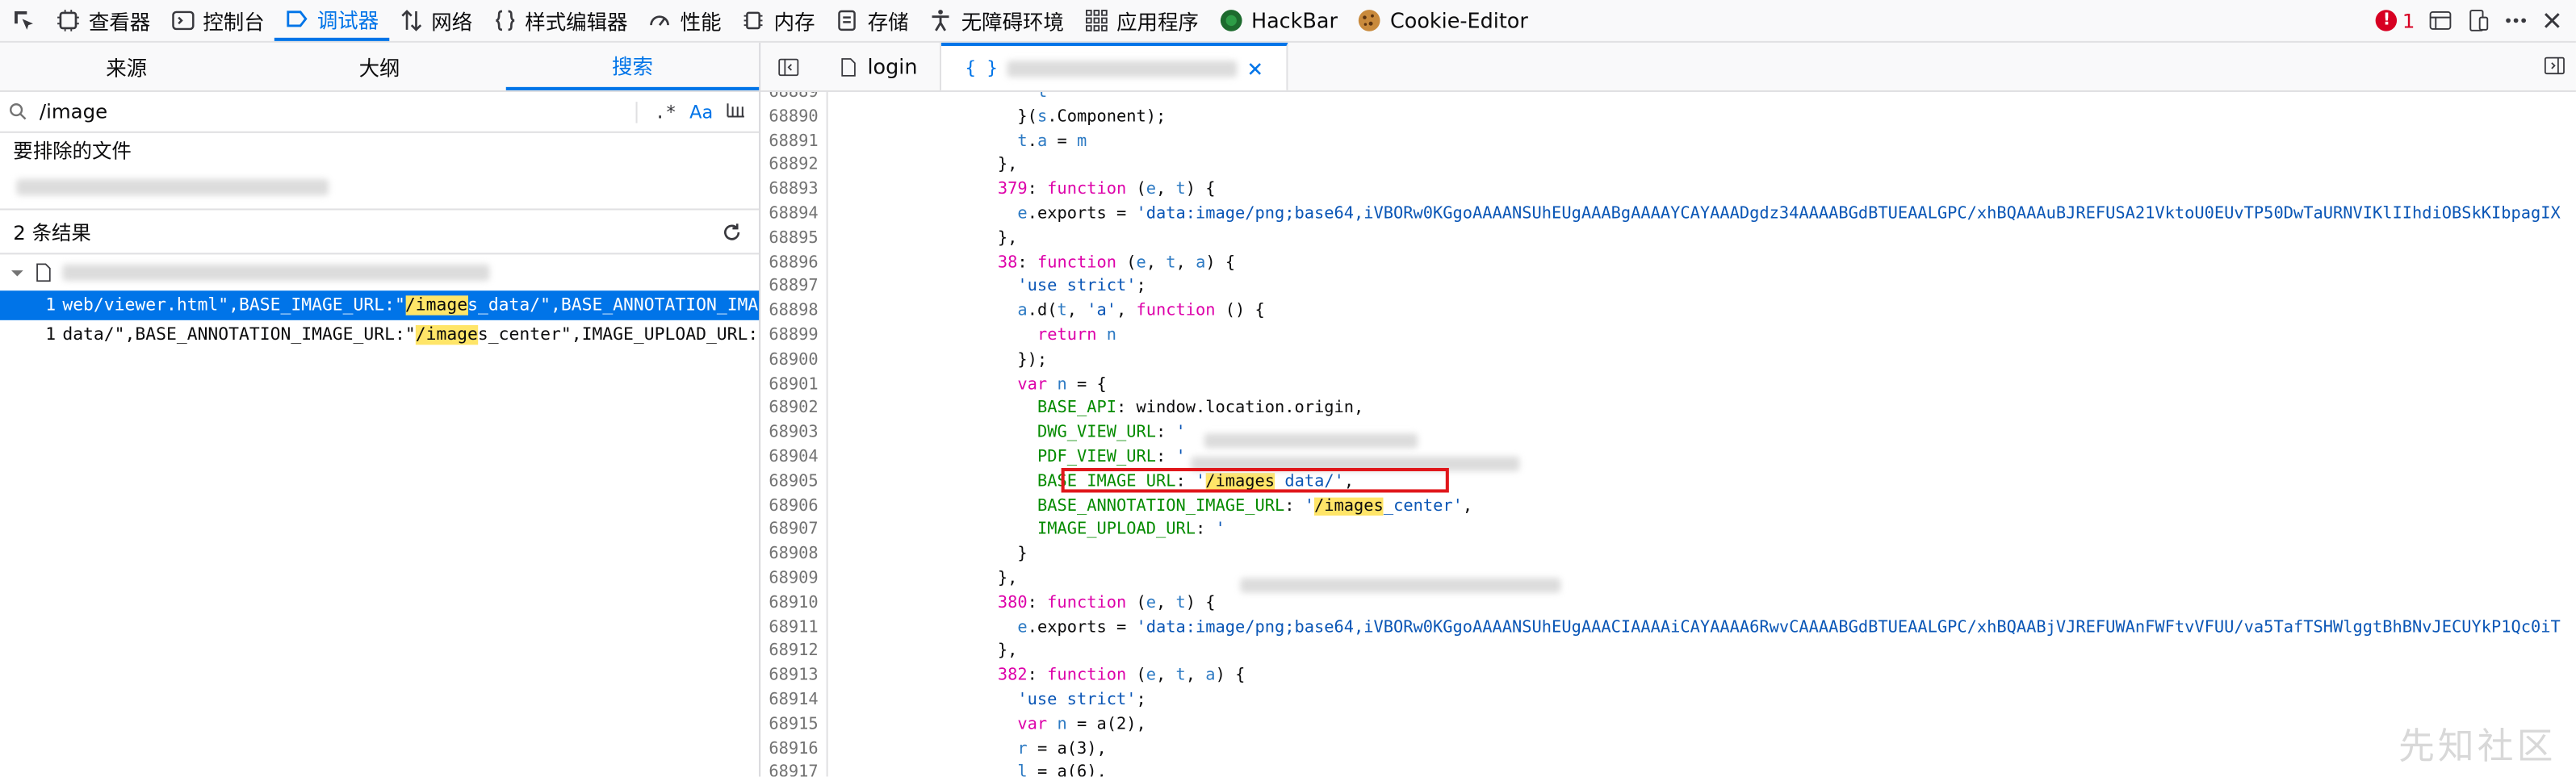 The width and height of the screenshot is (2576, 777). What do you see at coordinates (793, 386) in the screenshot?
I see `line-number: 68901` at bounding box center [793, 386].